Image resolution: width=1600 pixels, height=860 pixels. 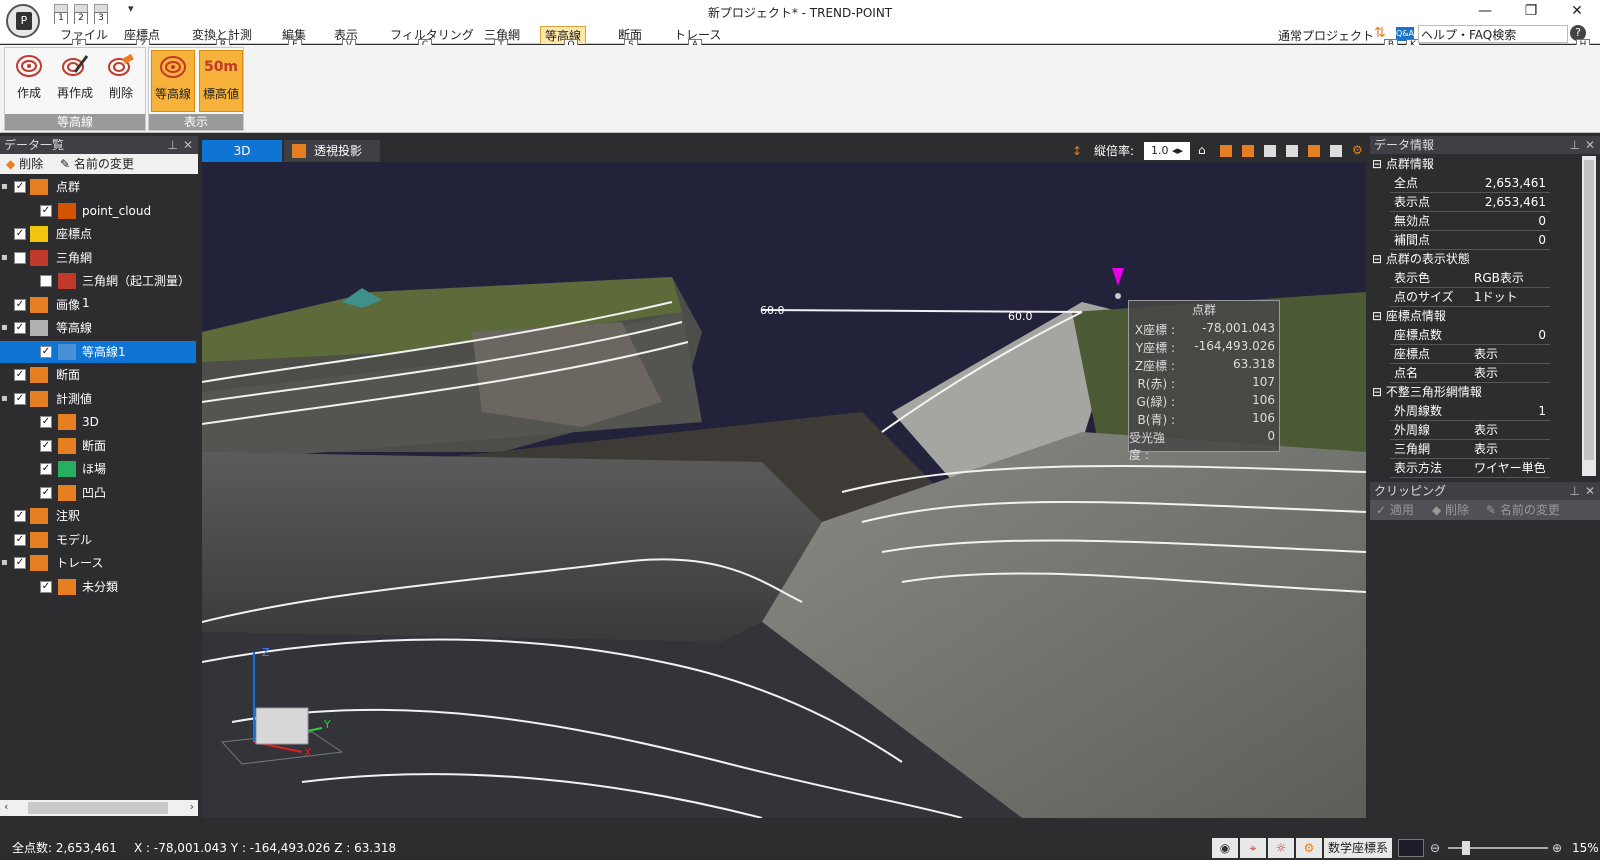 I want to click on tree-item: ▪ ✓ 計測値, so click(x=98, y=399).